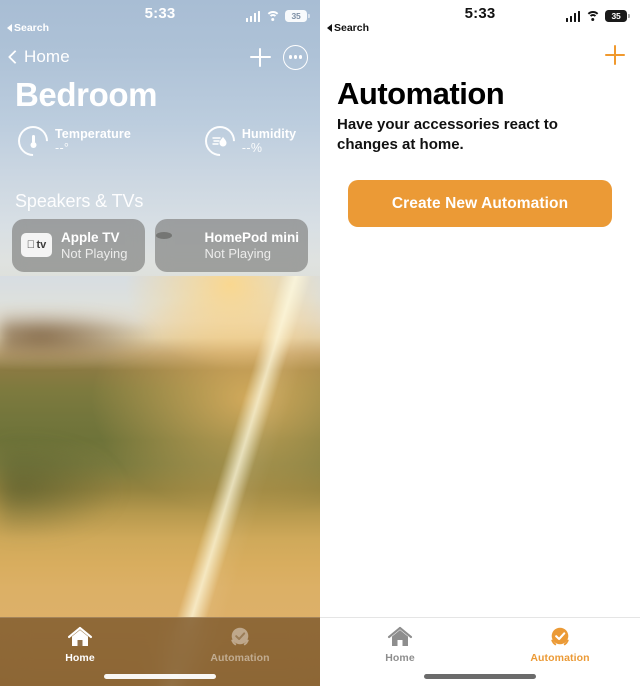 Image resolution: width=640 pixels, height=686 pixels. I want to click on sensor-humidity: Humidity --%, so click(247, 141).